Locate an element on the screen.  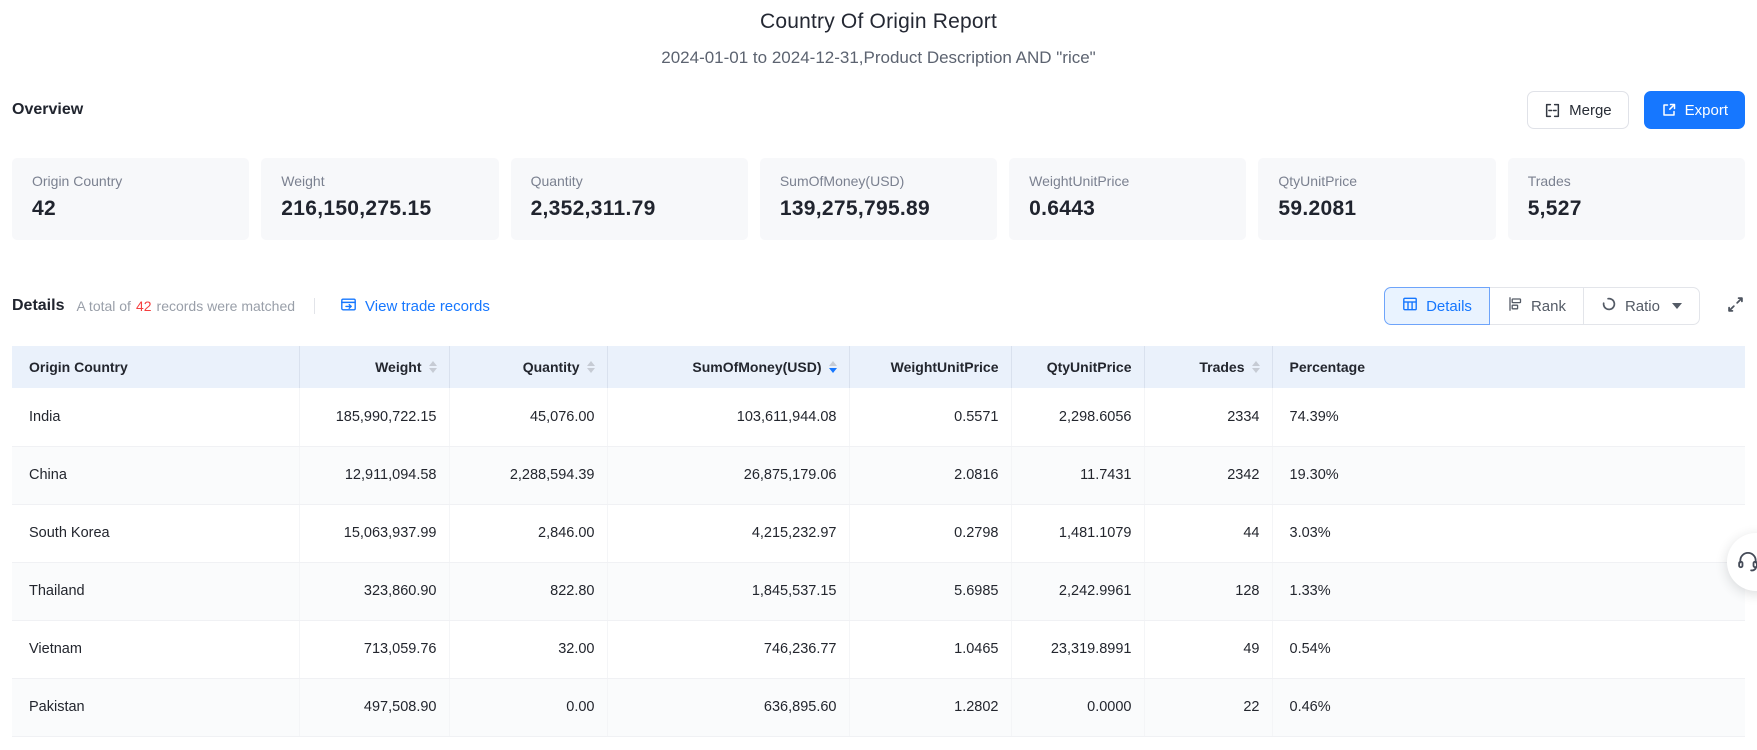
cell-sumofmoney-usd: 26,875,179.06 is located at coordinates (728, 475).